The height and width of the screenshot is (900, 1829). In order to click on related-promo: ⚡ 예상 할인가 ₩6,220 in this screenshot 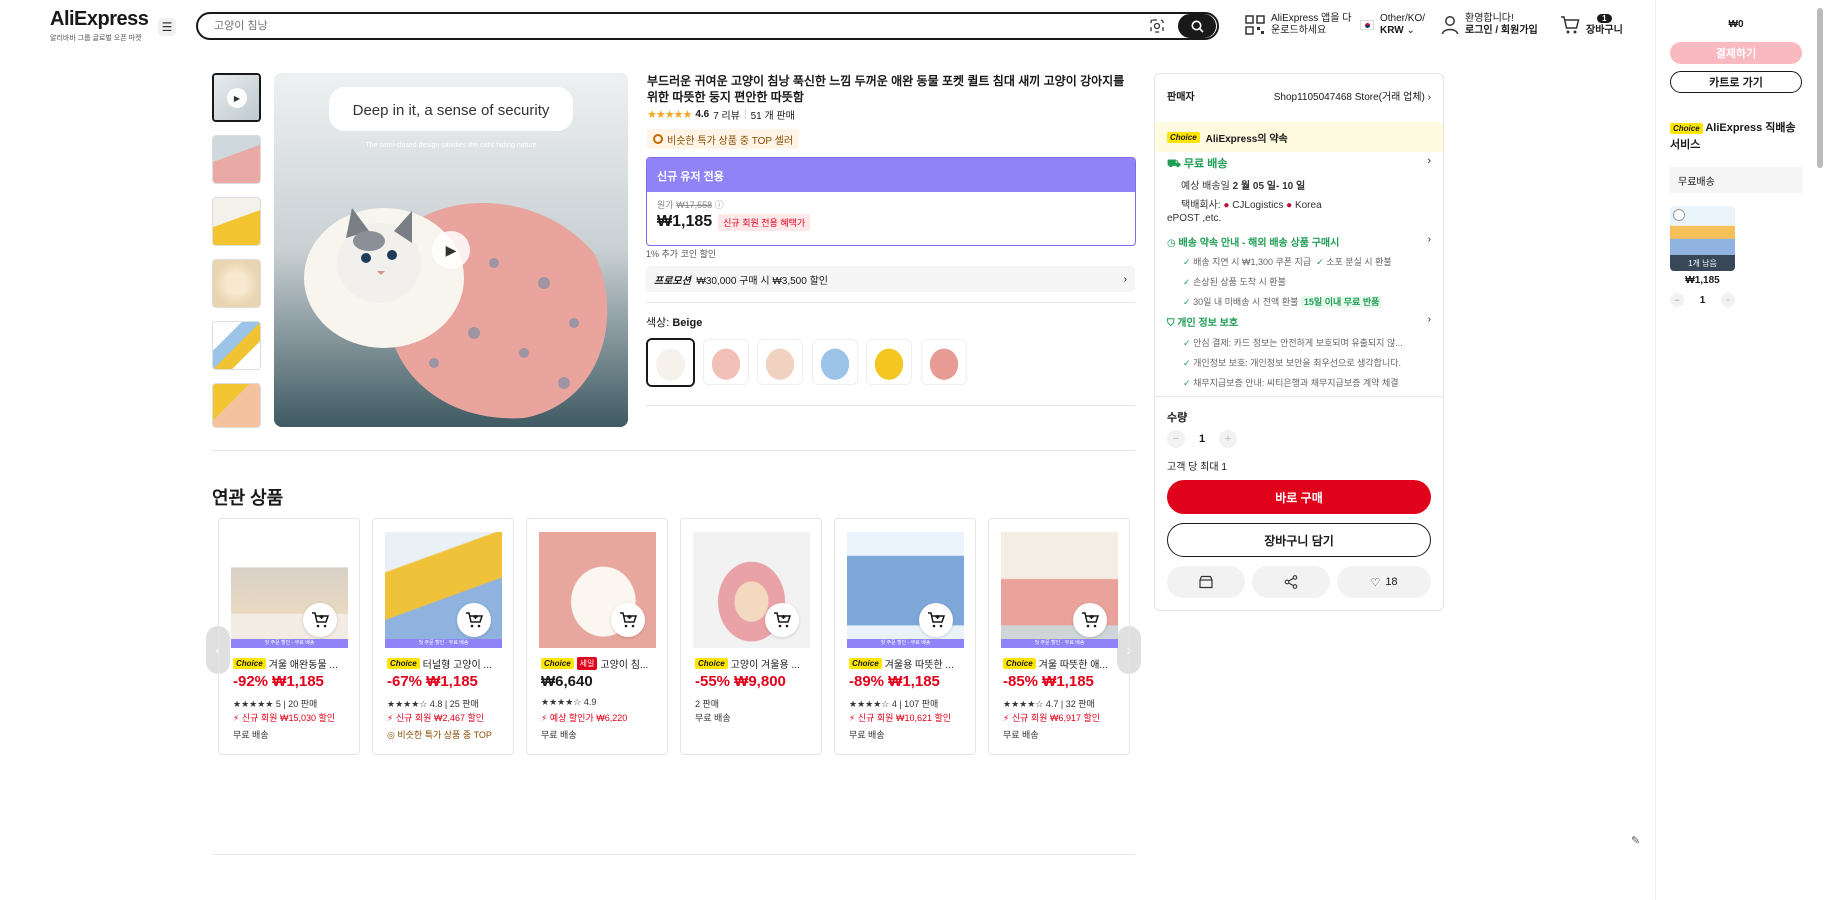, I will do `click(584, 718)`.